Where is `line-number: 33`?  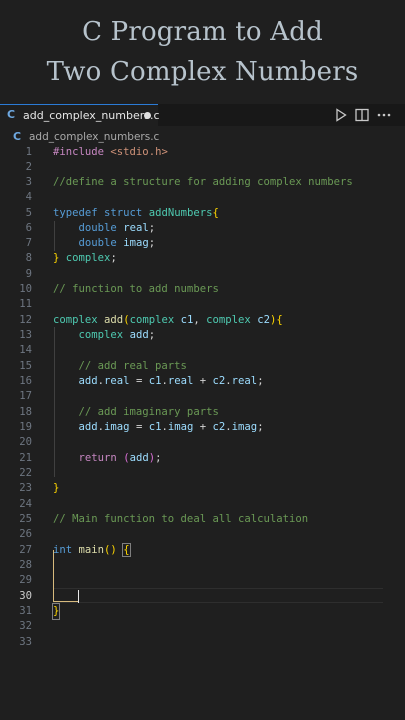
line-number: 33 is located at coordinates (25, 642).